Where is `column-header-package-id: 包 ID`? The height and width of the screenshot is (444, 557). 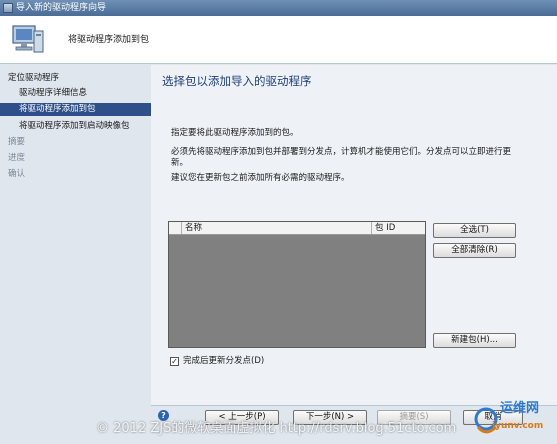
column-header-package-id: 包 ID is located at coordinates (398, 228).